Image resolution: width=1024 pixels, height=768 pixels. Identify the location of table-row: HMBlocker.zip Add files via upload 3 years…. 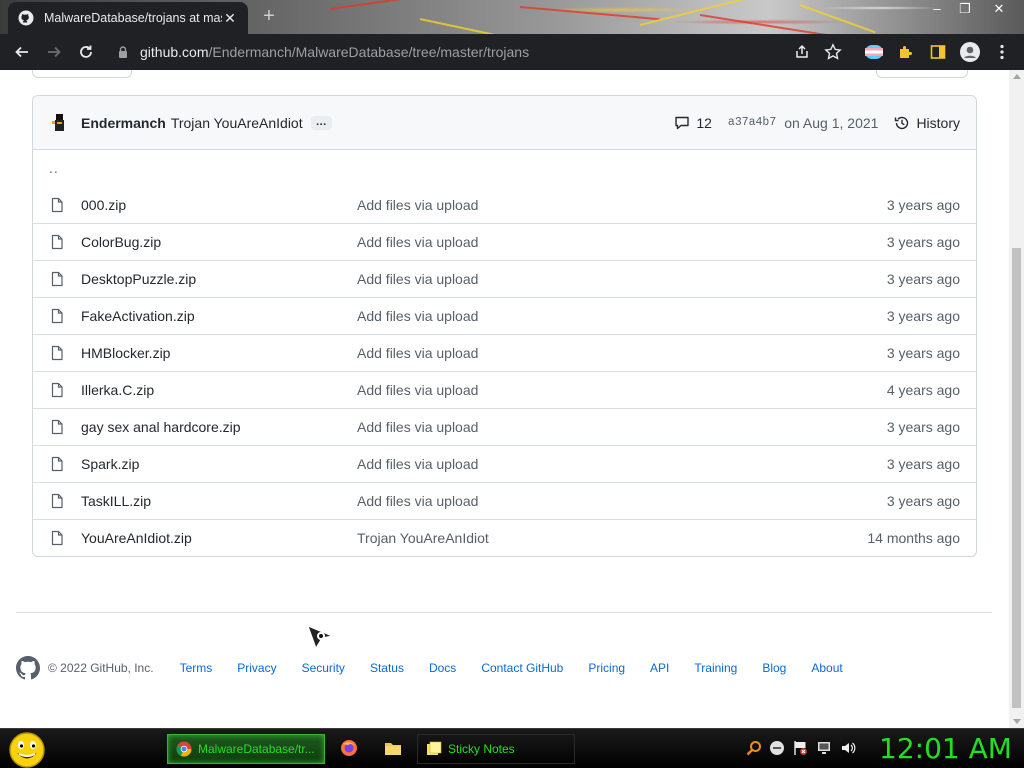
(504, 352).